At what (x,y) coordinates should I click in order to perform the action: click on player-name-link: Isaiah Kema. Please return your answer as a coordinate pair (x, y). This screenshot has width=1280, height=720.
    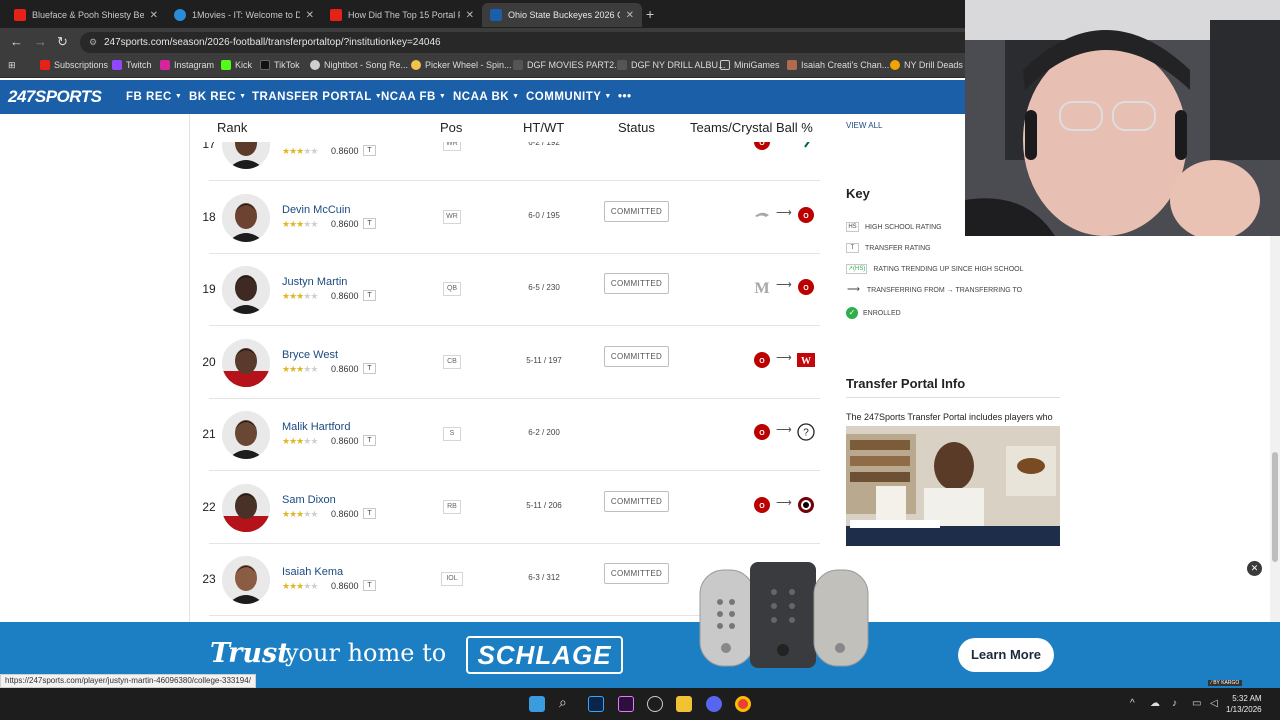
    Looking at the image, I should click on (312, 572).